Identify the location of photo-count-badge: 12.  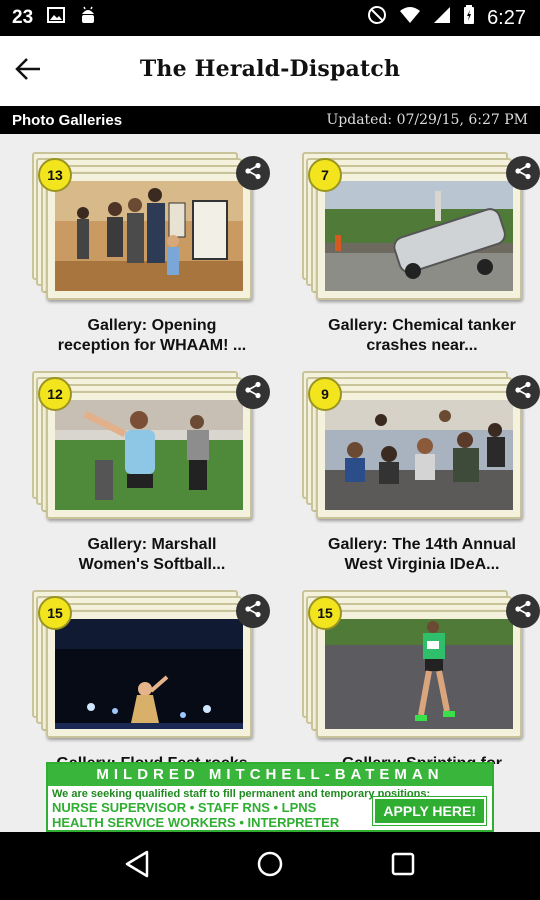
(55, 394).